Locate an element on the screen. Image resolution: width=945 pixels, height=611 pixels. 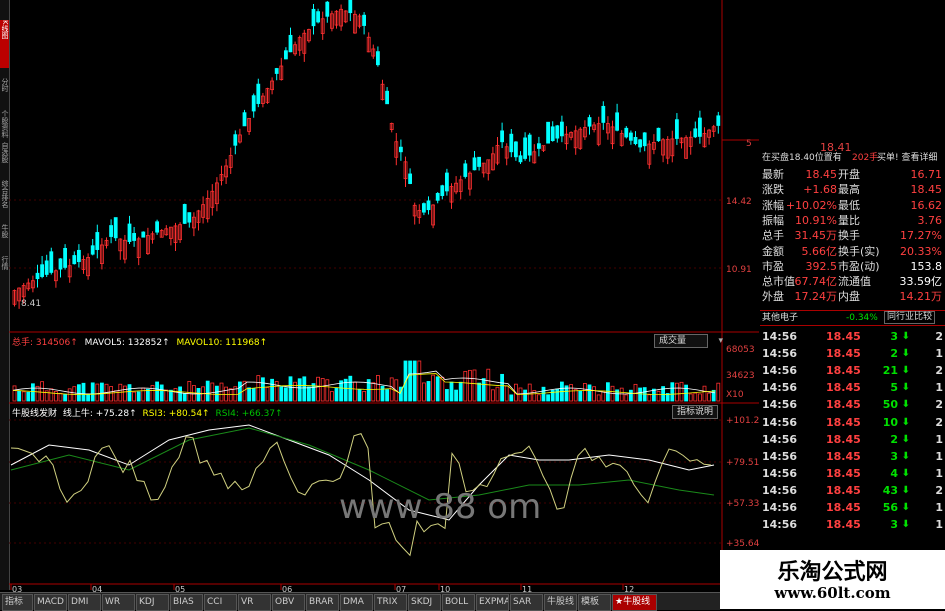
bottom-tab-5: BIAS is located at coordinates (186, 602).